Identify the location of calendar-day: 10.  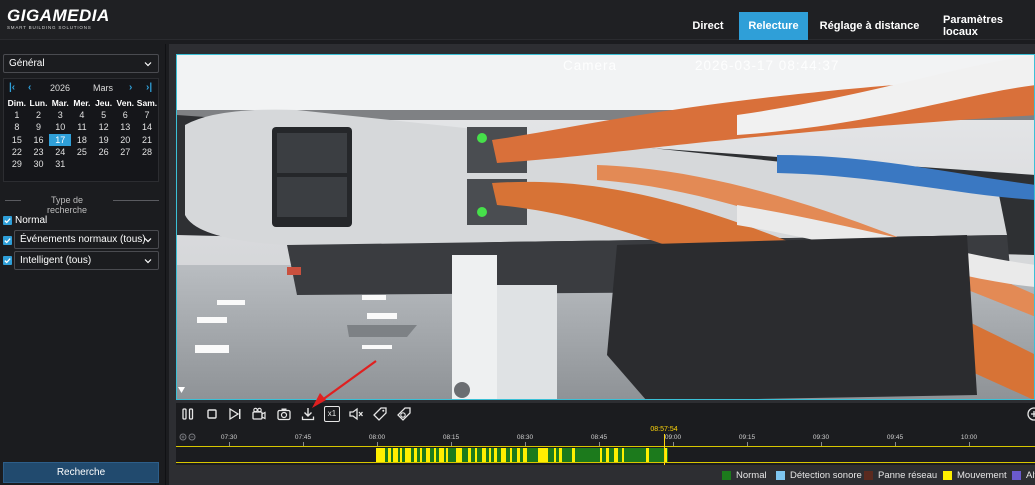
(60, 127).